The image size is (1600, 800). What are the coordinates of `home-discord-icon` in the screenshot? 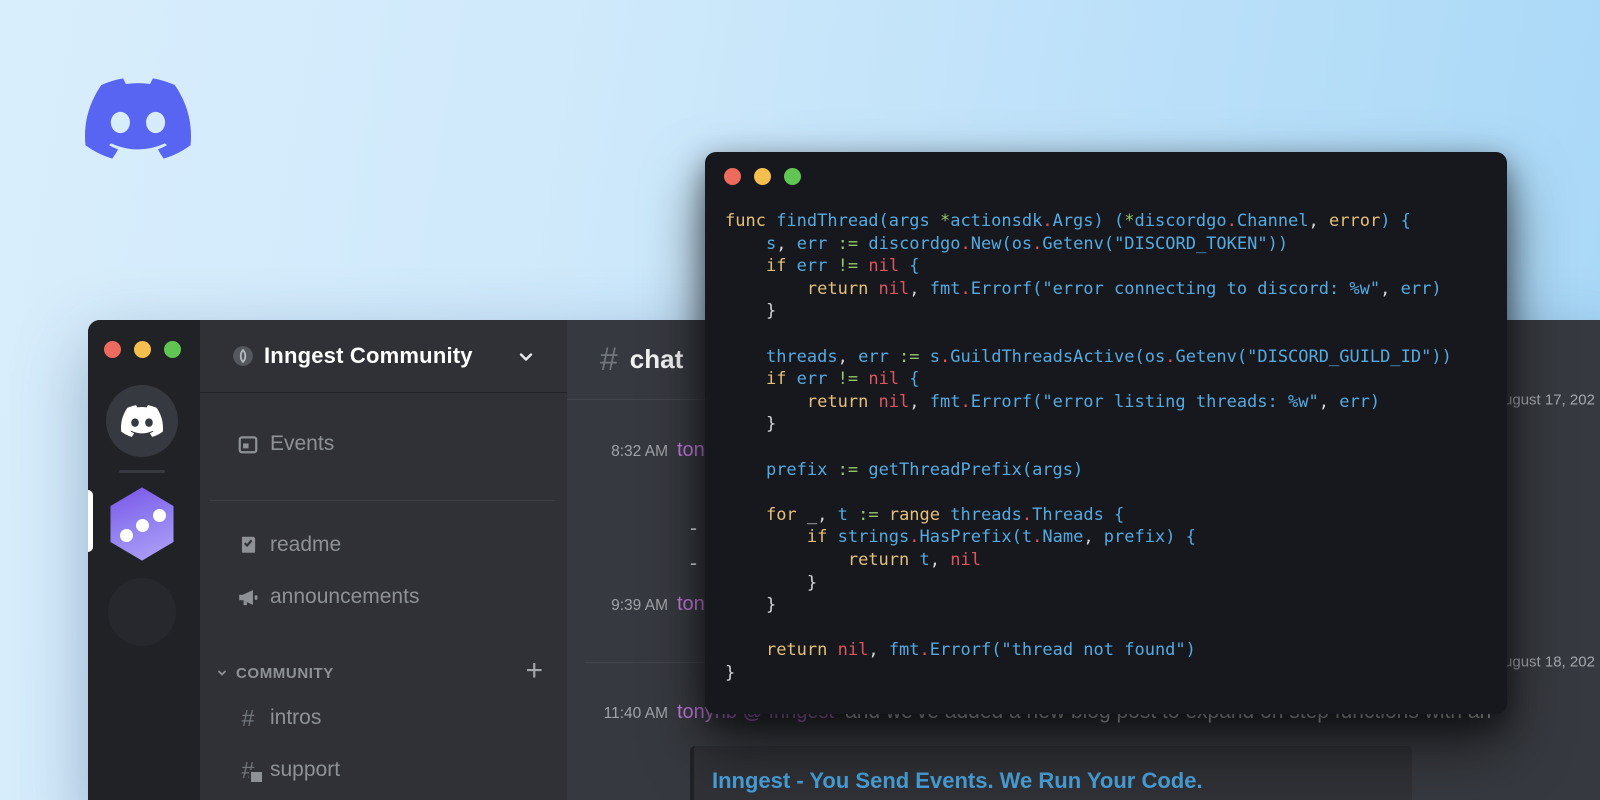 It's located at (142, 421).